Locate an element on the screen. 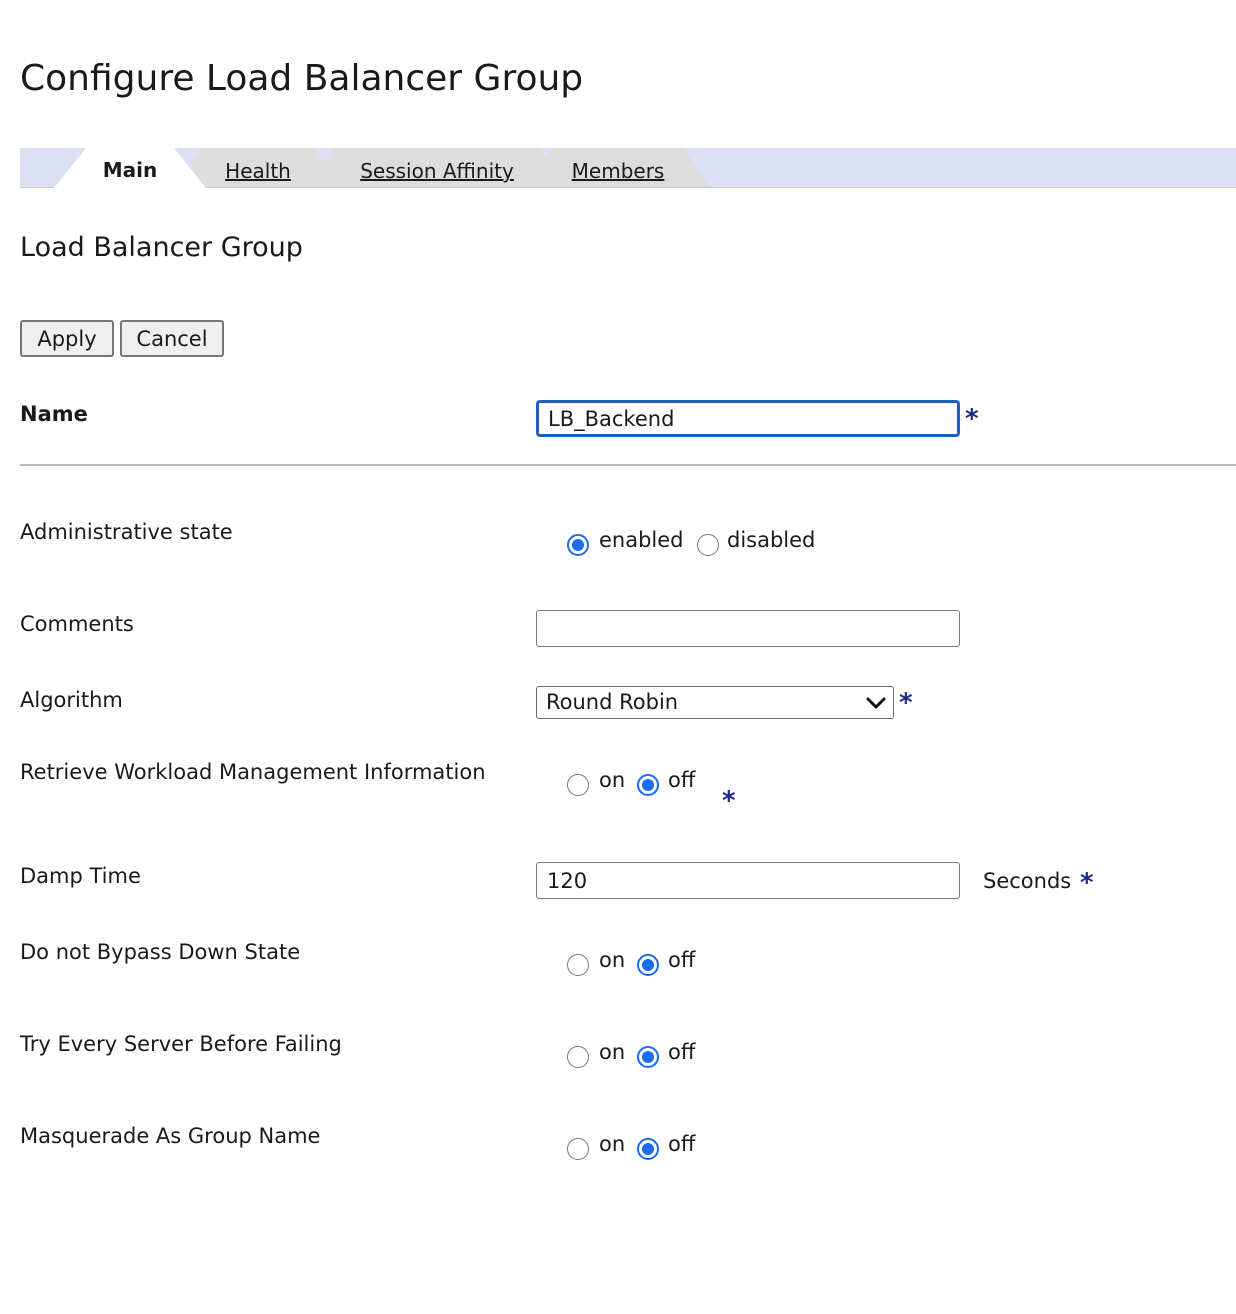 This screenshot has height=1314, width=1236. admin-state-enabled-radio is located at coordinates (578, 545).